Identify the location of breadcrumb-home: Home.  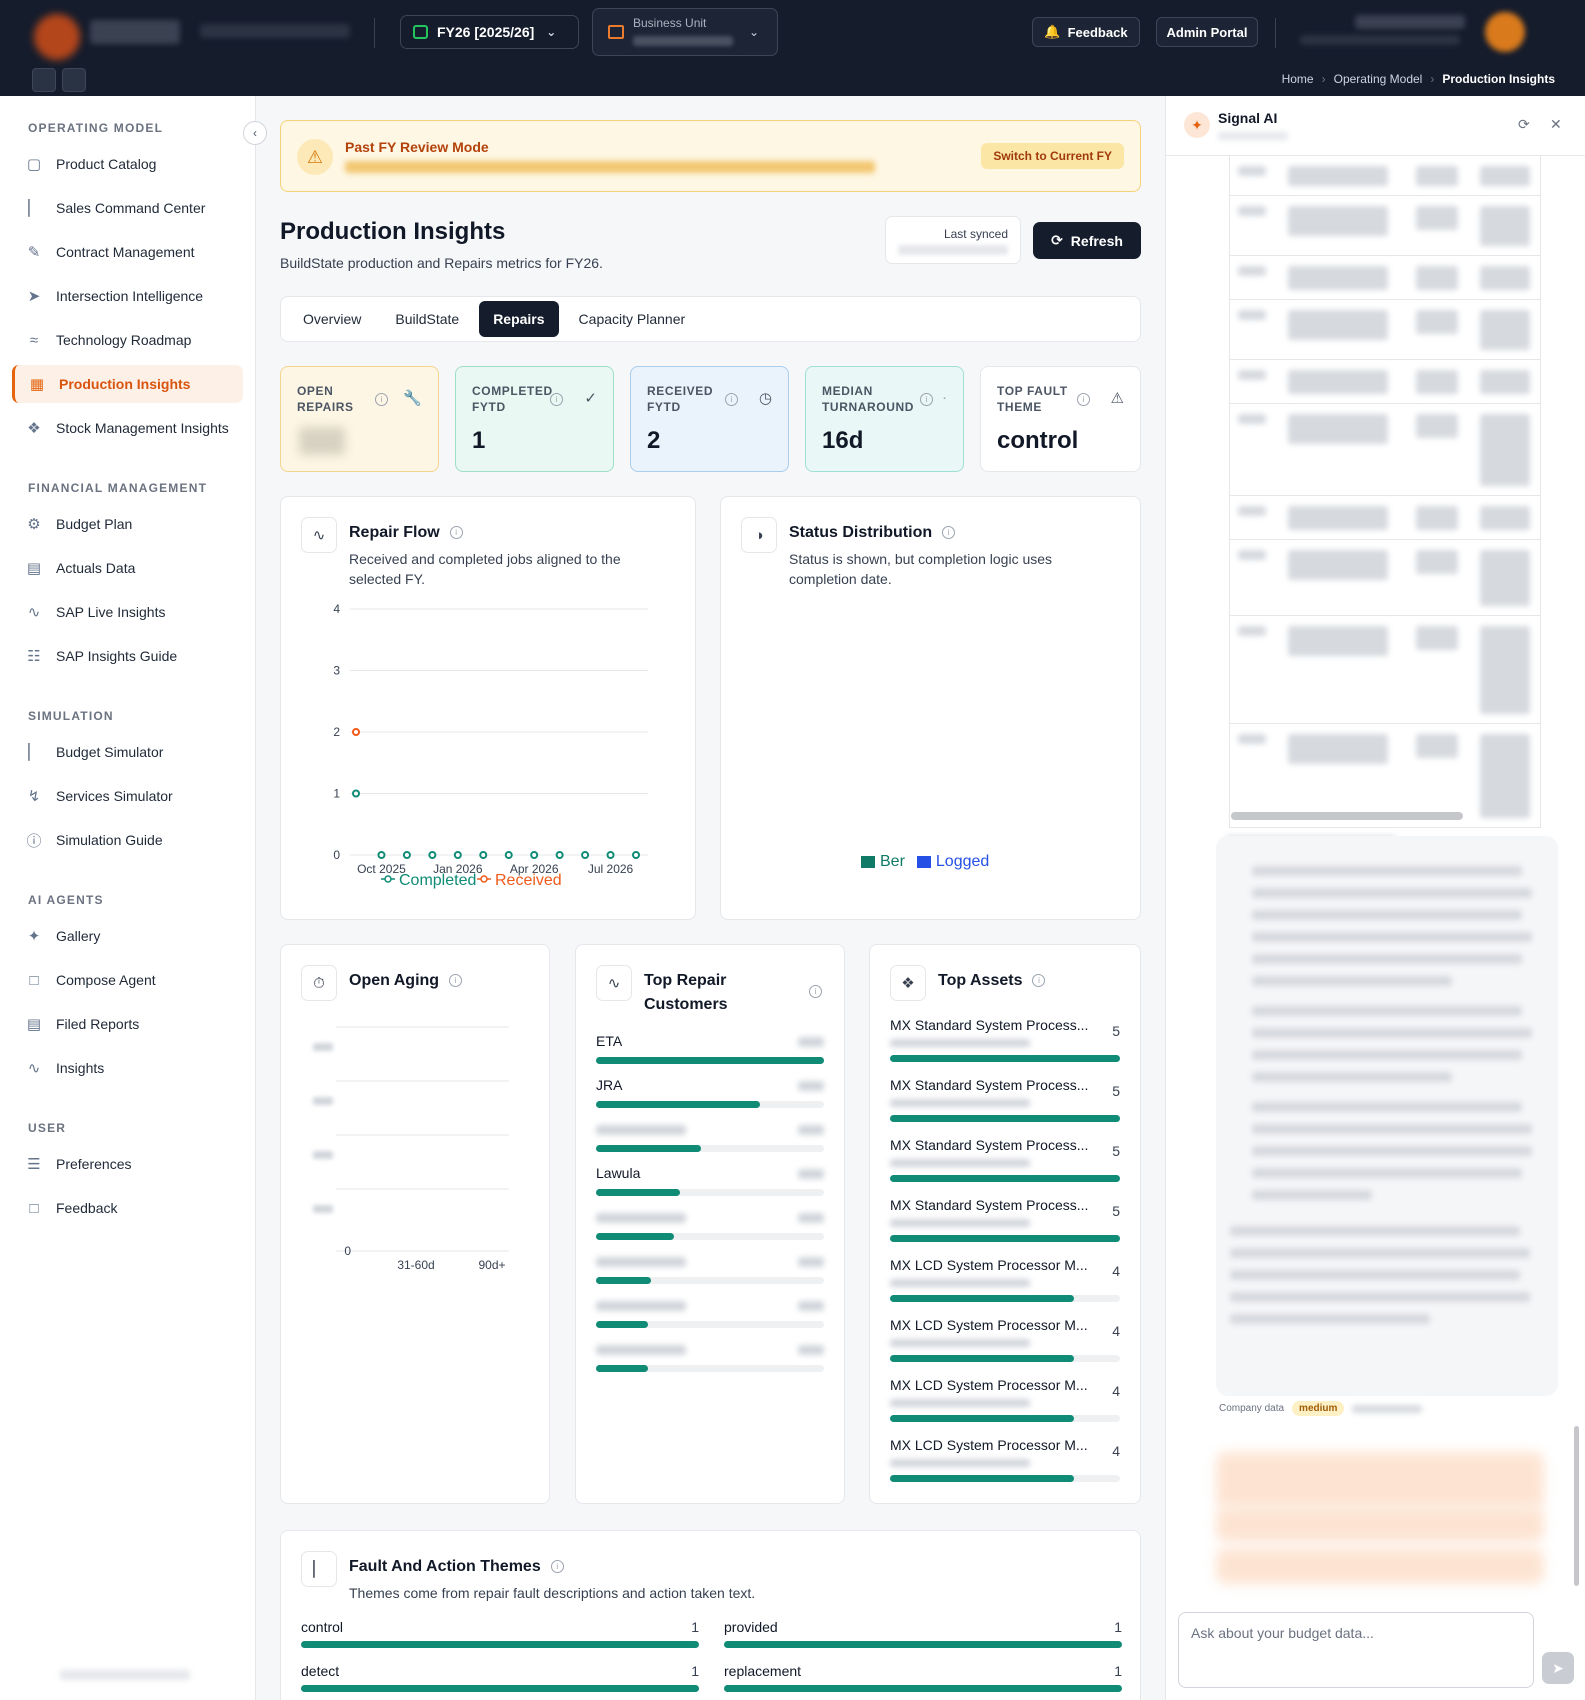
(1298, 79).